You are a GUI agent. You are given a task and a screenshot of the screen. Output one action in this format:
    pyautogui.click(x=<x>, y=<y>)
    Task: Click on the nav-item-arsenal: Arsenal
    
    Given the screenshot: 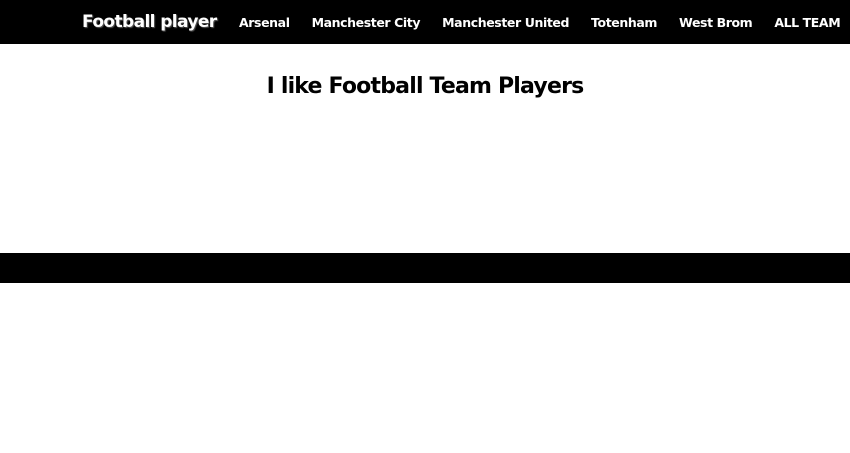 What is the action you would take?
    pyautogui.click(x=275, y=22)
    